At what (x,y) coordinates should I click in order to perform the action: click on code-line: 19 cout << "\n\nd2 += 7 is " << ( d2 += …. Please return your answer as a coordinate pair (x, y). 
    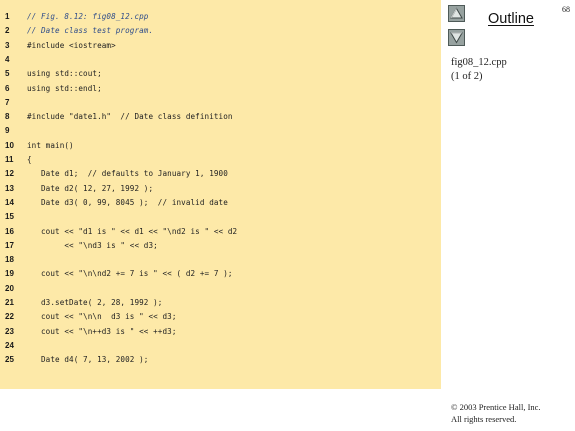
    Looking at the image, I should click on (220, 274).